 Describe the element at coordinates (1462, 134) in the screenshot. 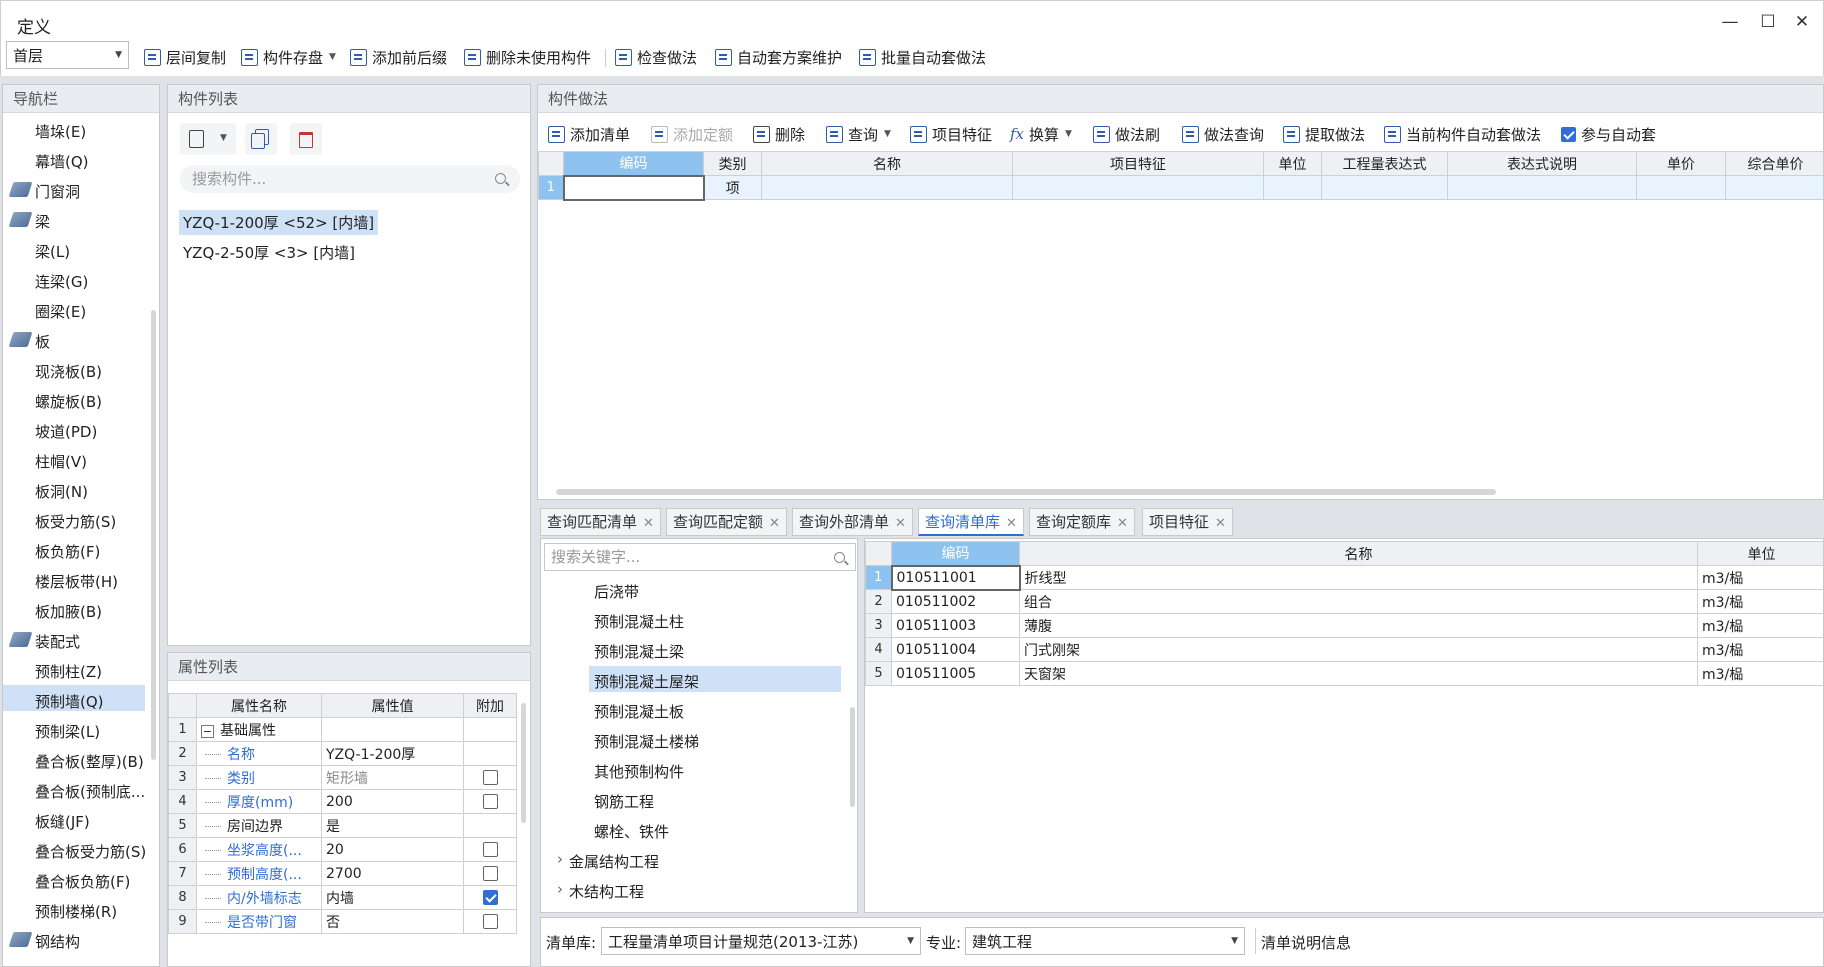

I see `current-auto-button: 当前构件自动套做法` at that location.